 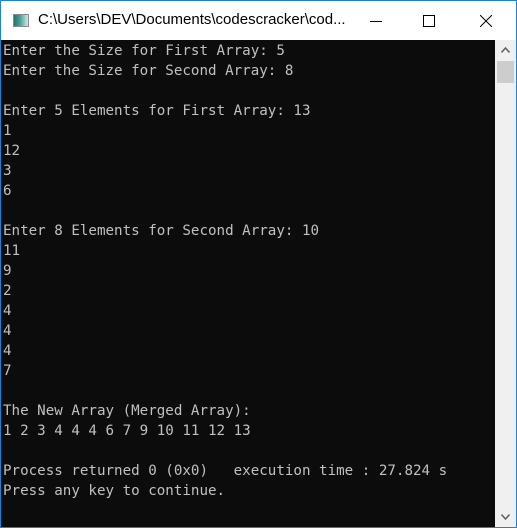 What do you see at coordinates (7, 131) in the screenshot?
I see `console-line: 1` at bounding box center [7, 131].